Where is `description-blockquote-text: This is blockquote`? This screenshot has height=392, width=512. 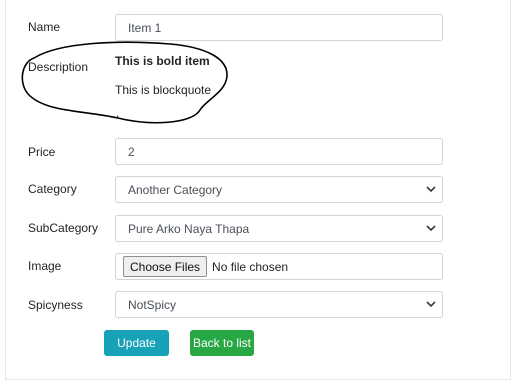
description-blockquote-text: This is blockquote is located at coordinates (163, 90).